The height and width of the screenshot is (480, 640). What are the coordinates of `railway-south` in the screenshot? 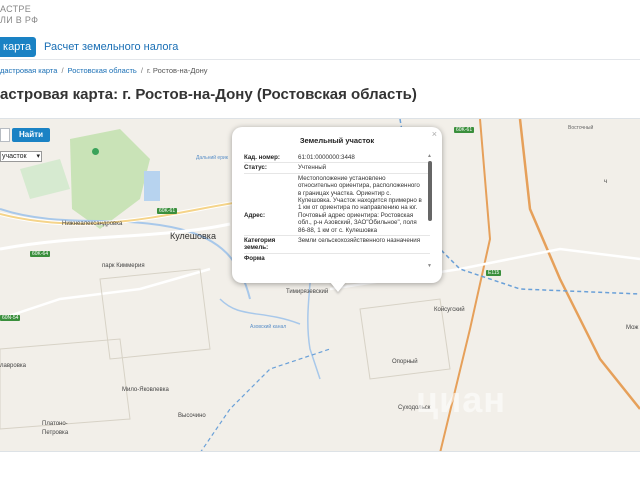 It's located at (265, 399).